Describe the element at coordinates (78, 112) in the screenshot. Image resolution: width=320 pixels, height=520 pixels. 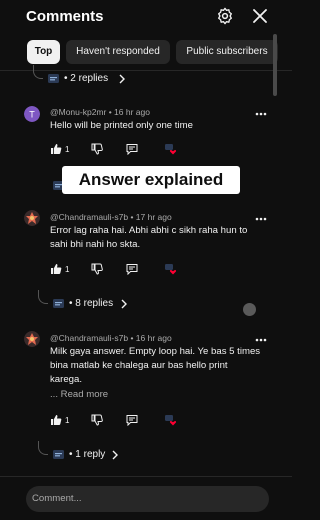
I see `comment-author: @Monu-kp2mr` at that location.